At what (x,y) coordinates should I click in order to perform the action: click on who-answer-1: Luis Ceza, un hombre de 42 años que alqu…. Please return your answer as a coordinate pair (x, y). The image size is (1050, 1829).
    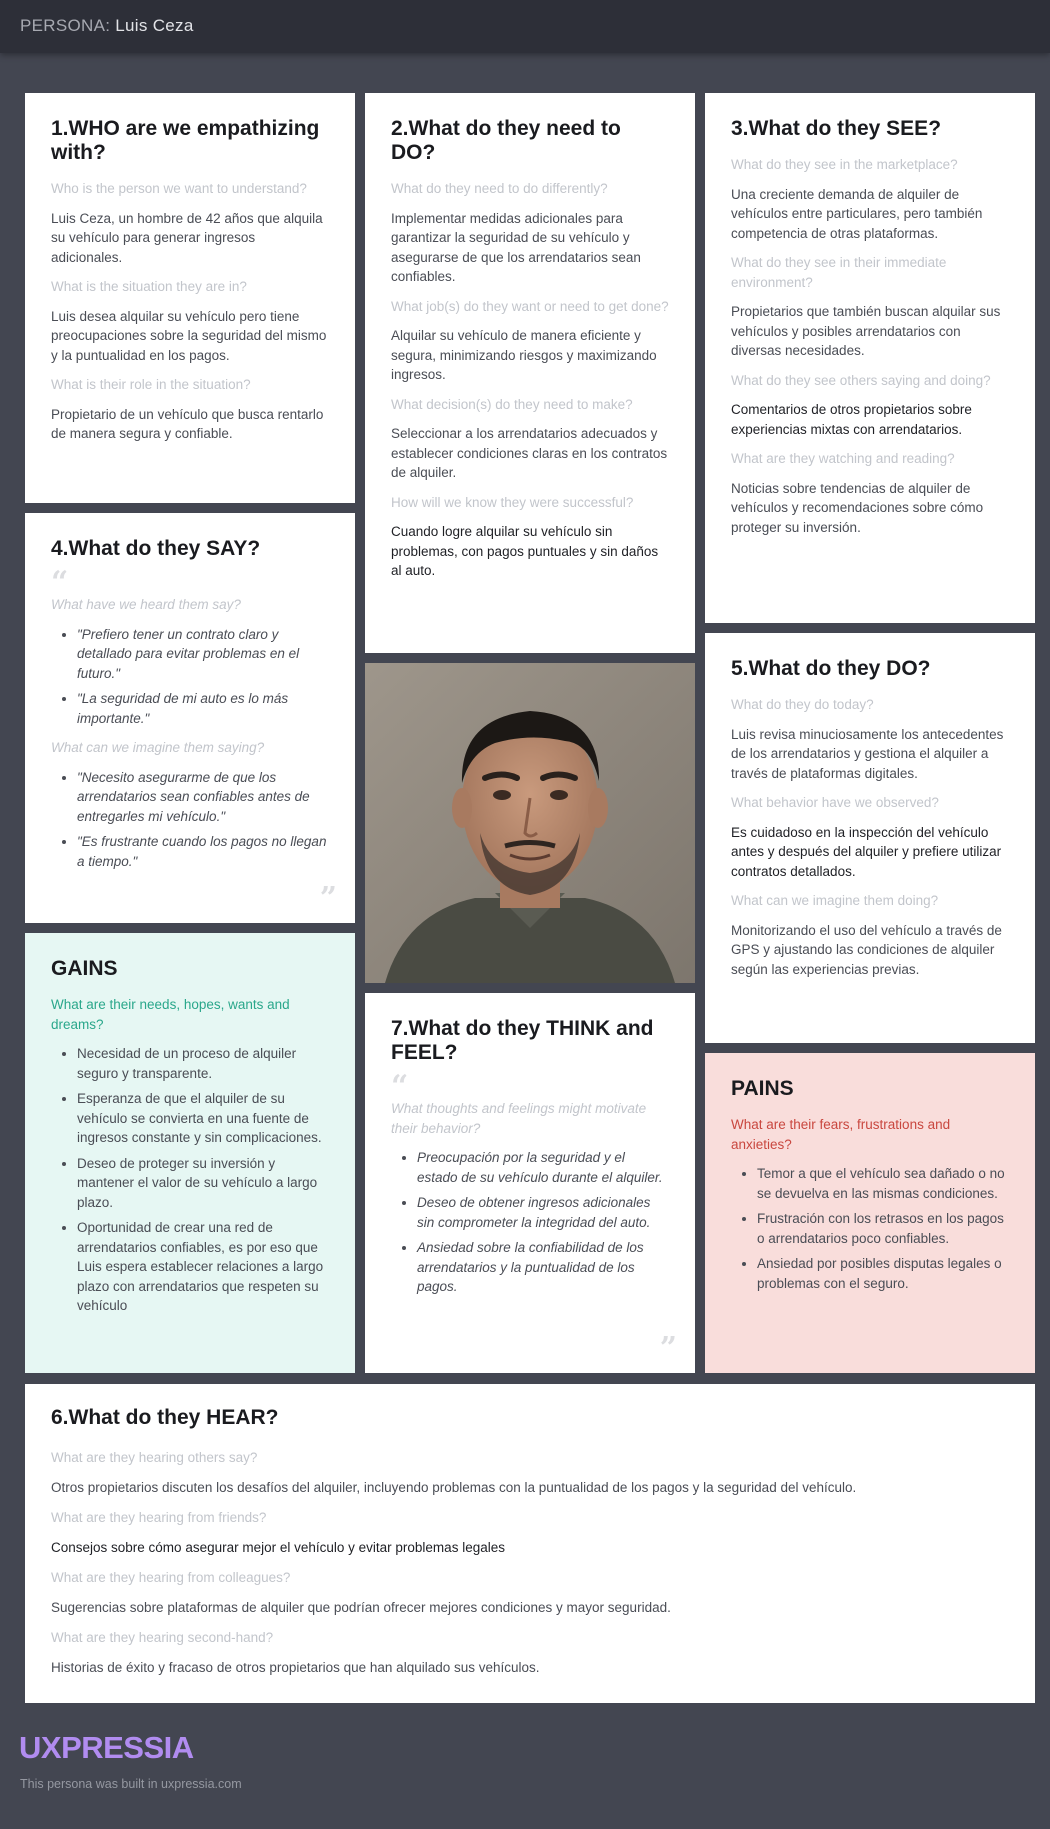
    Looking at the image, I should click on (187, 237).